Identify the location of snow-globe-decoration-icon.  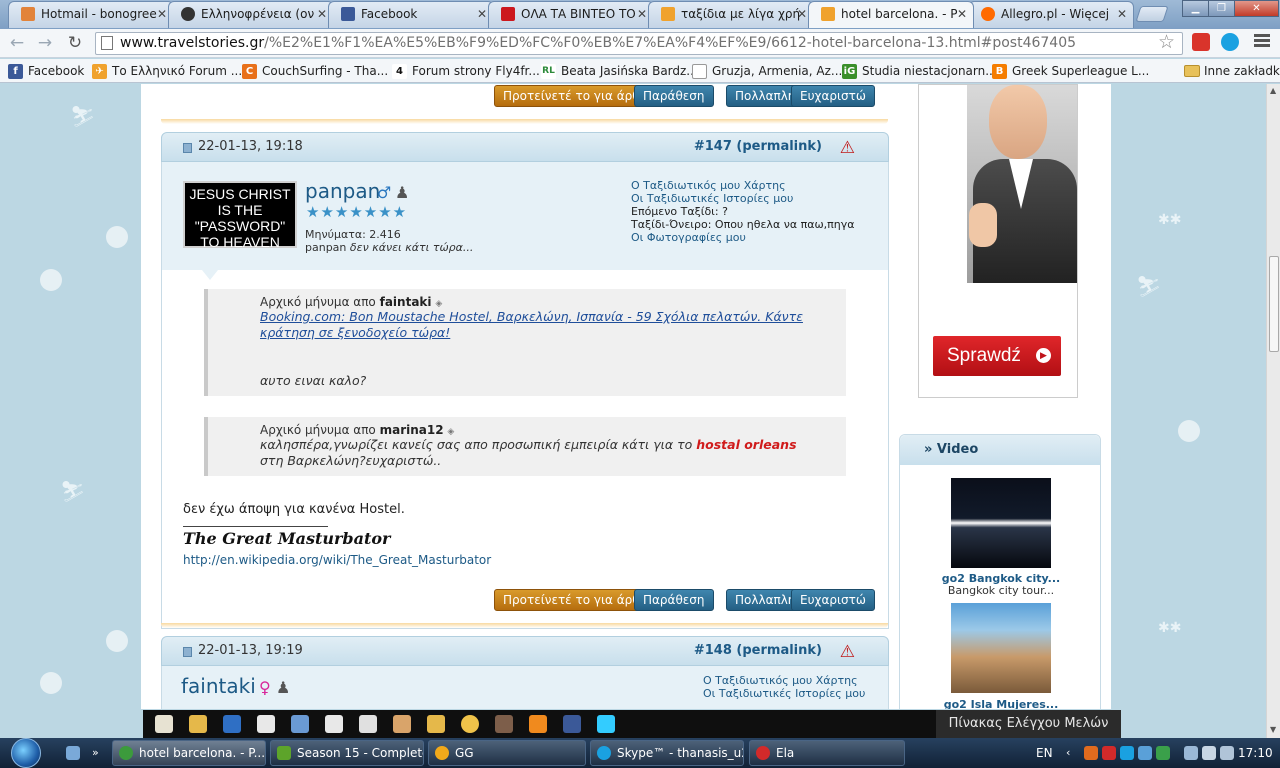
(117, 641).